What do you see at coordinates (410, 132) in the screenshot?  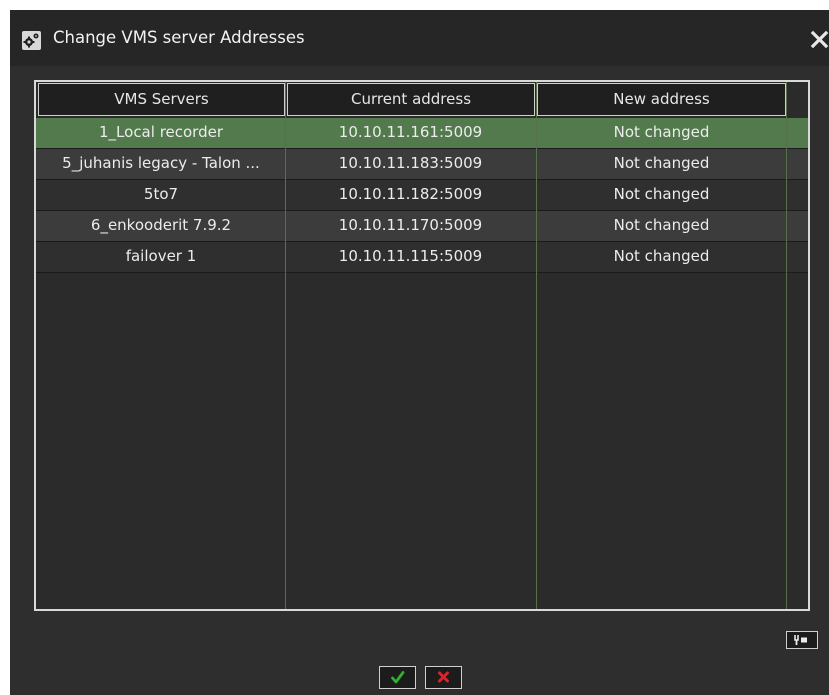 I see `current-address-cell: 10.10.11.161:5009` at bounding box center [410, 132].